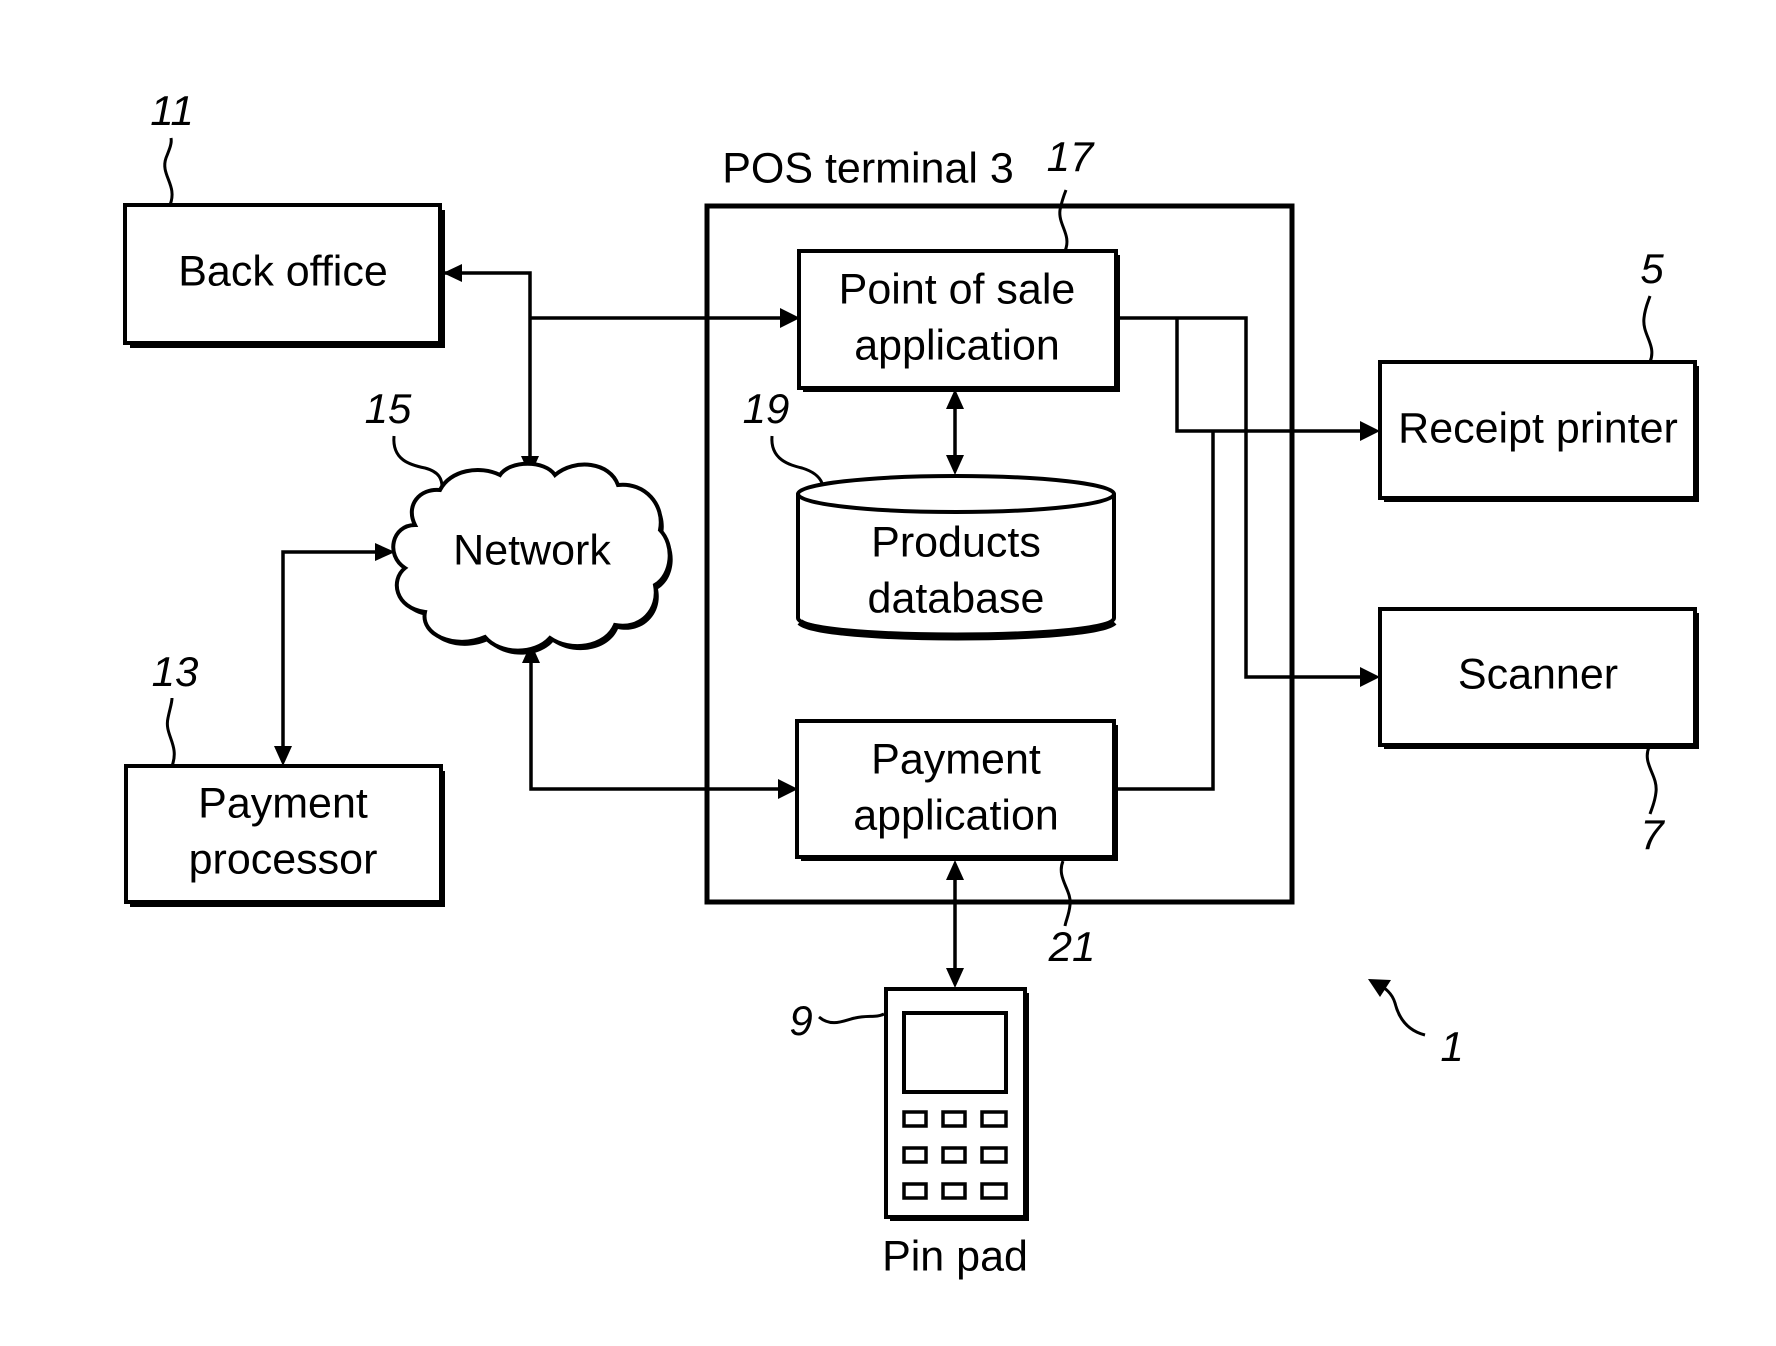 This screenshot has width=1776, height=1346. Describe the element at coordinates (168, 171) in the screenshot. I see `back-office-leader` at that location.